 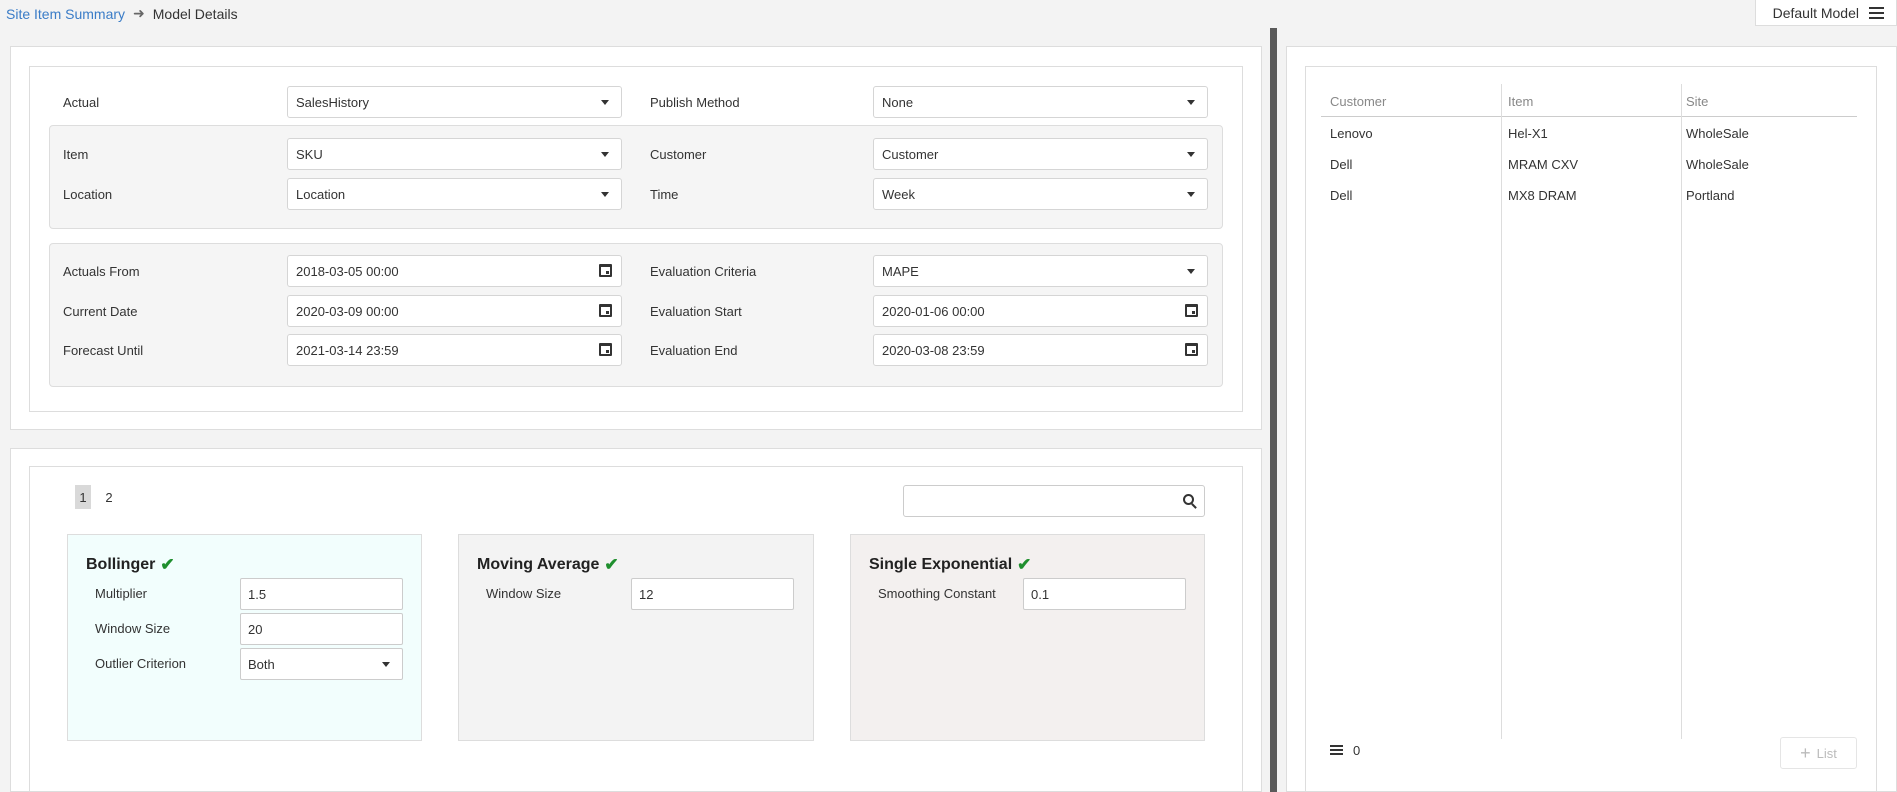 What do you see at coordinates (83, 497) in the screenshot?
I see `page-1: 1` at bounding box center [83, 497].